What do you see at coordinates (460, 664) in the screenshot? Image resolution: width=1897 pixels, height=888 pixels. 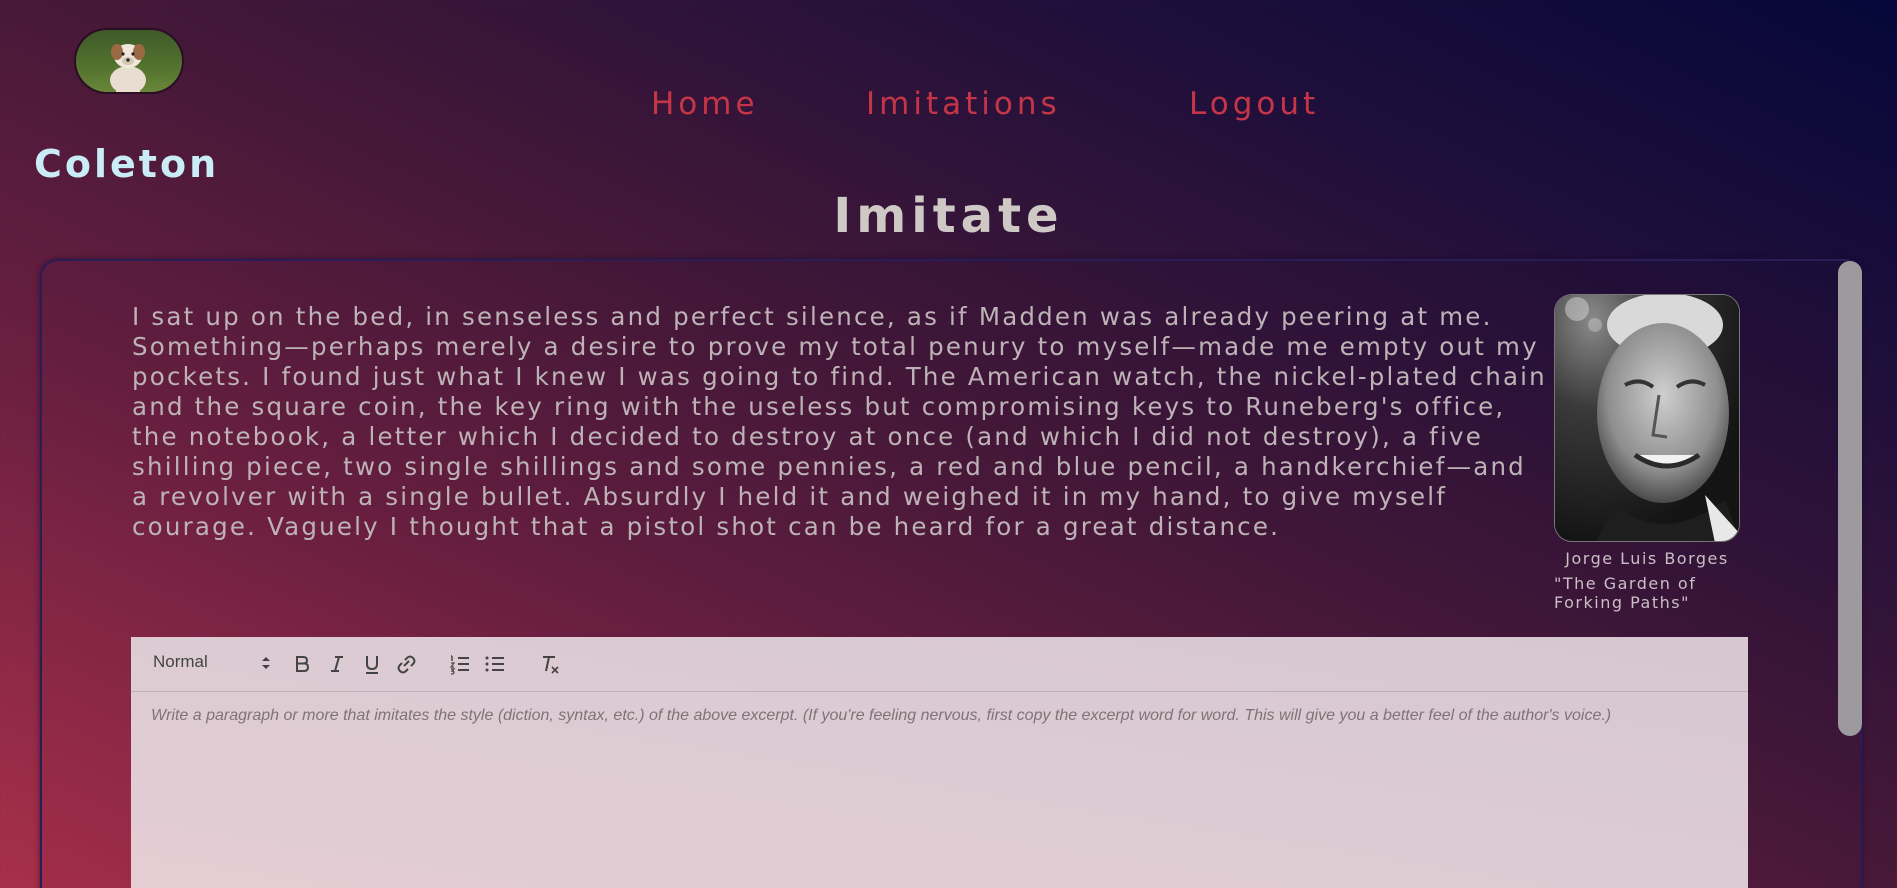 I see `ordered-list-icon` at bounding box center [460, 664].